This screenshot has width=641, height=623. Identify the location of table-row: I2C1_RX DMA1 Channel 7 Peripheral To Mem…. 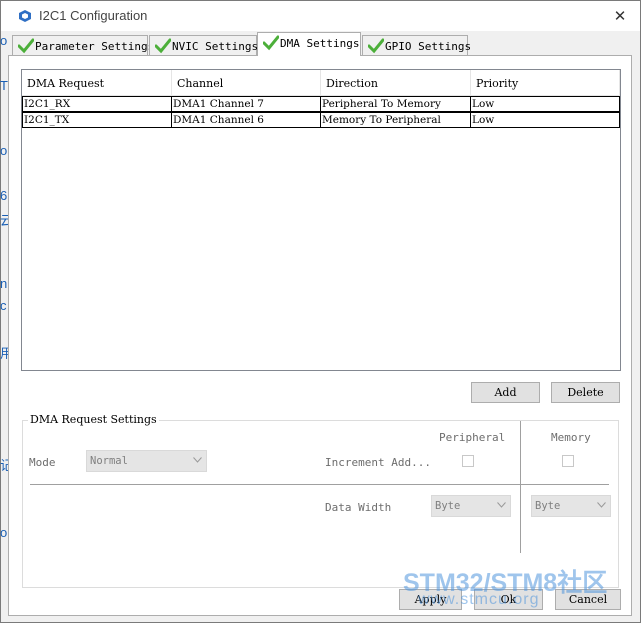
(321, 104).